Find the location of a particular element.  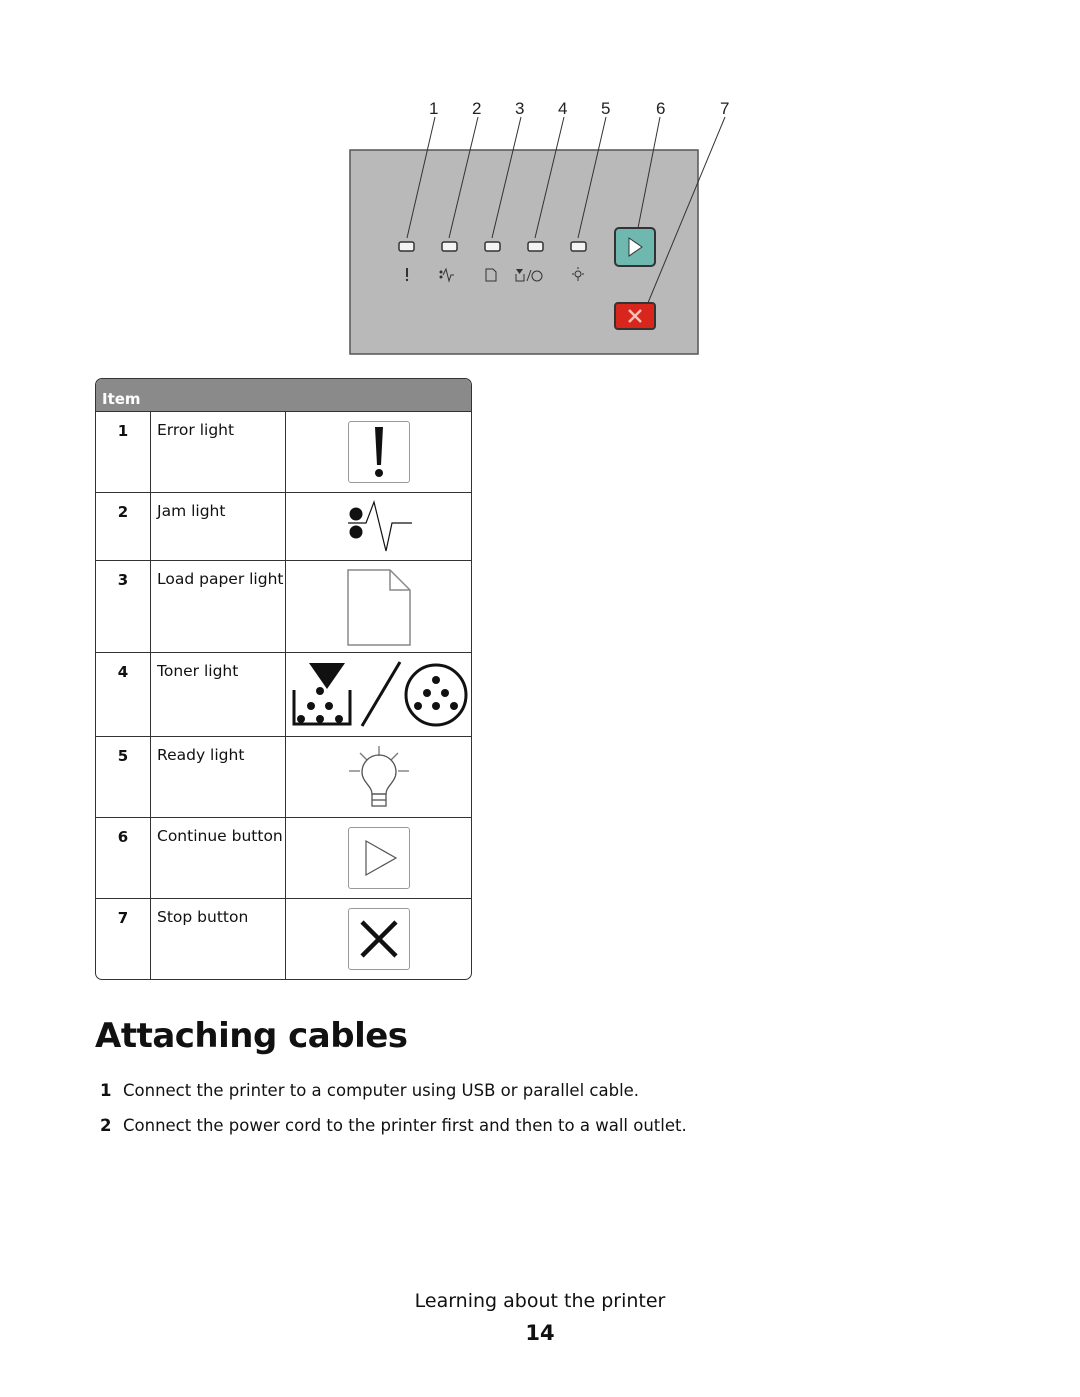

item-label: Error light is located at coordinates (218, 452).